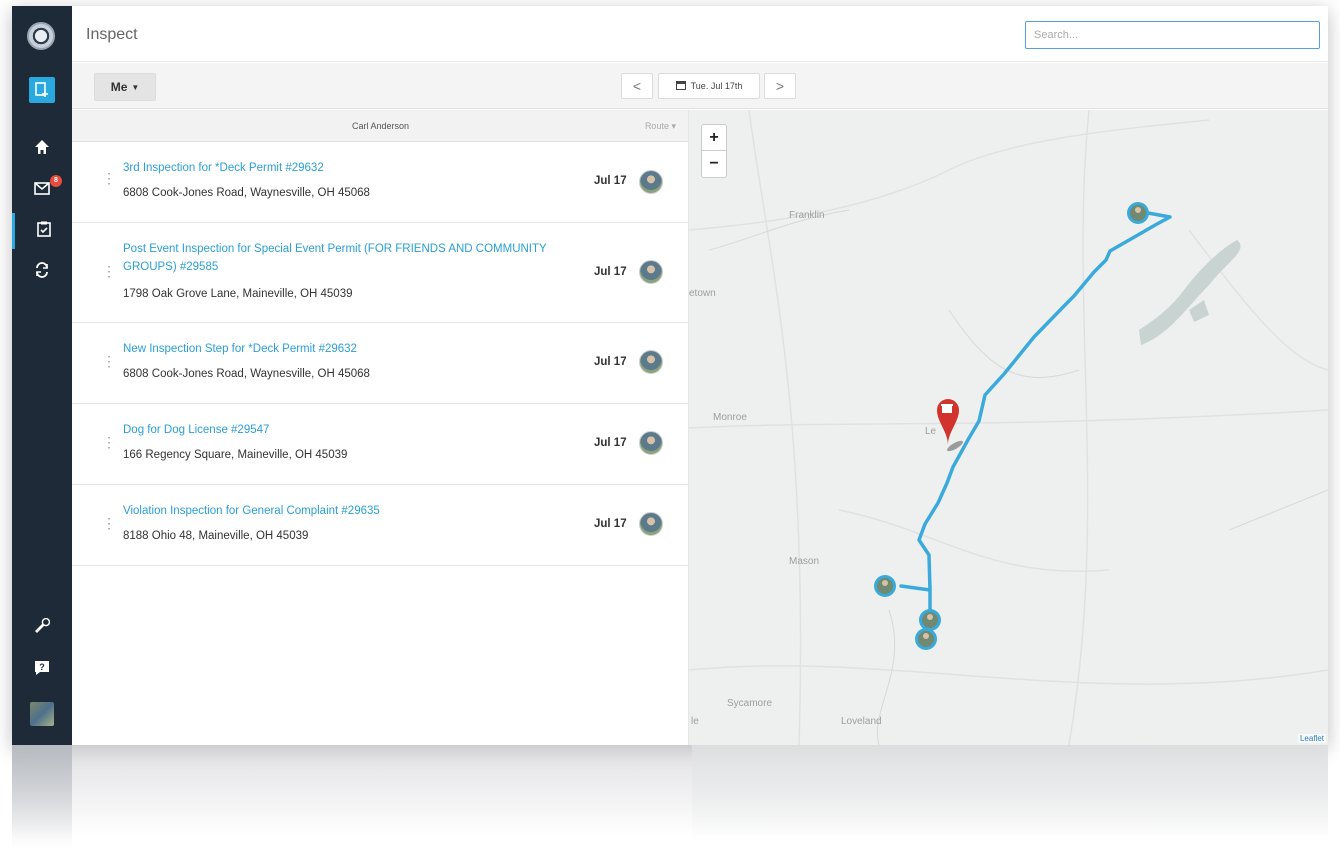 The image size is (1340, 853). I want to click on map-label: le, so click(695, 721).